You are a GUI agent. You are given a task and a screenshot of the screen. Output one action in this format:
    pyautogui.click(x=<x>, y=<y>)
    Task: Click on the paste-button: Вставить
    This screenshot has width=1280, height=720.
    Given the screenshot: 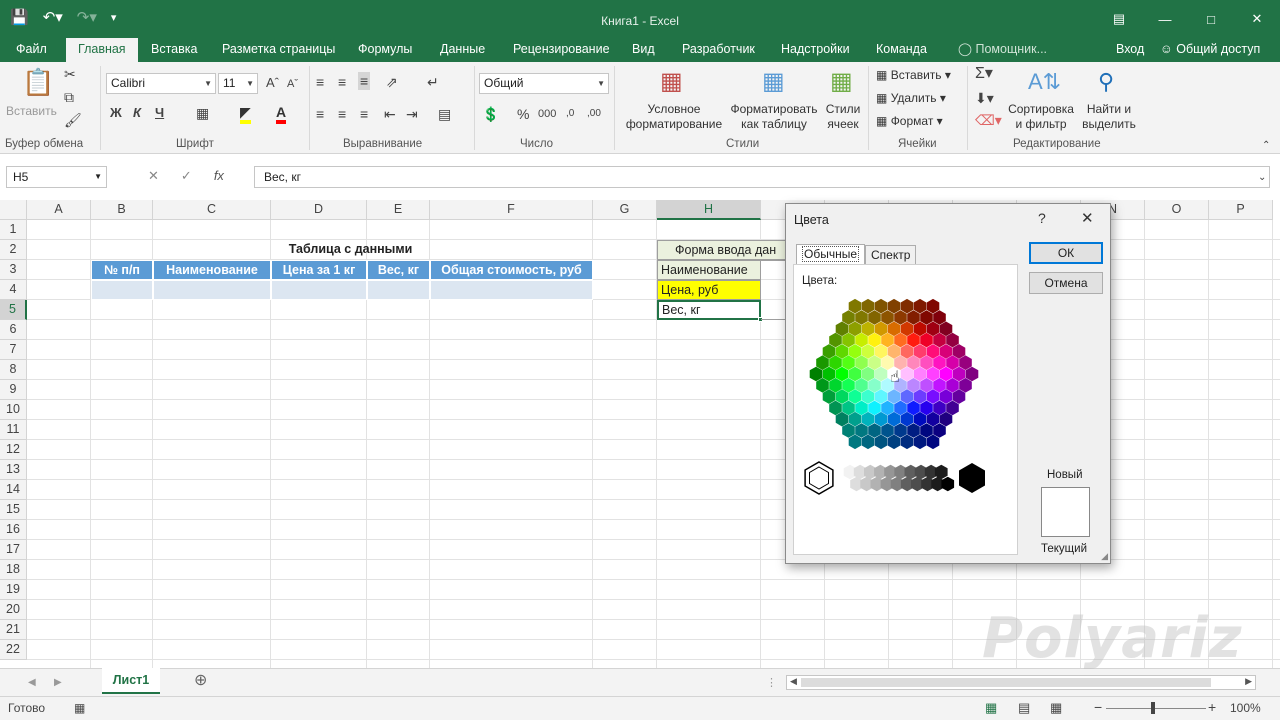 What is the action you would take?
    pyautogui.click(x=31, y=111)
    